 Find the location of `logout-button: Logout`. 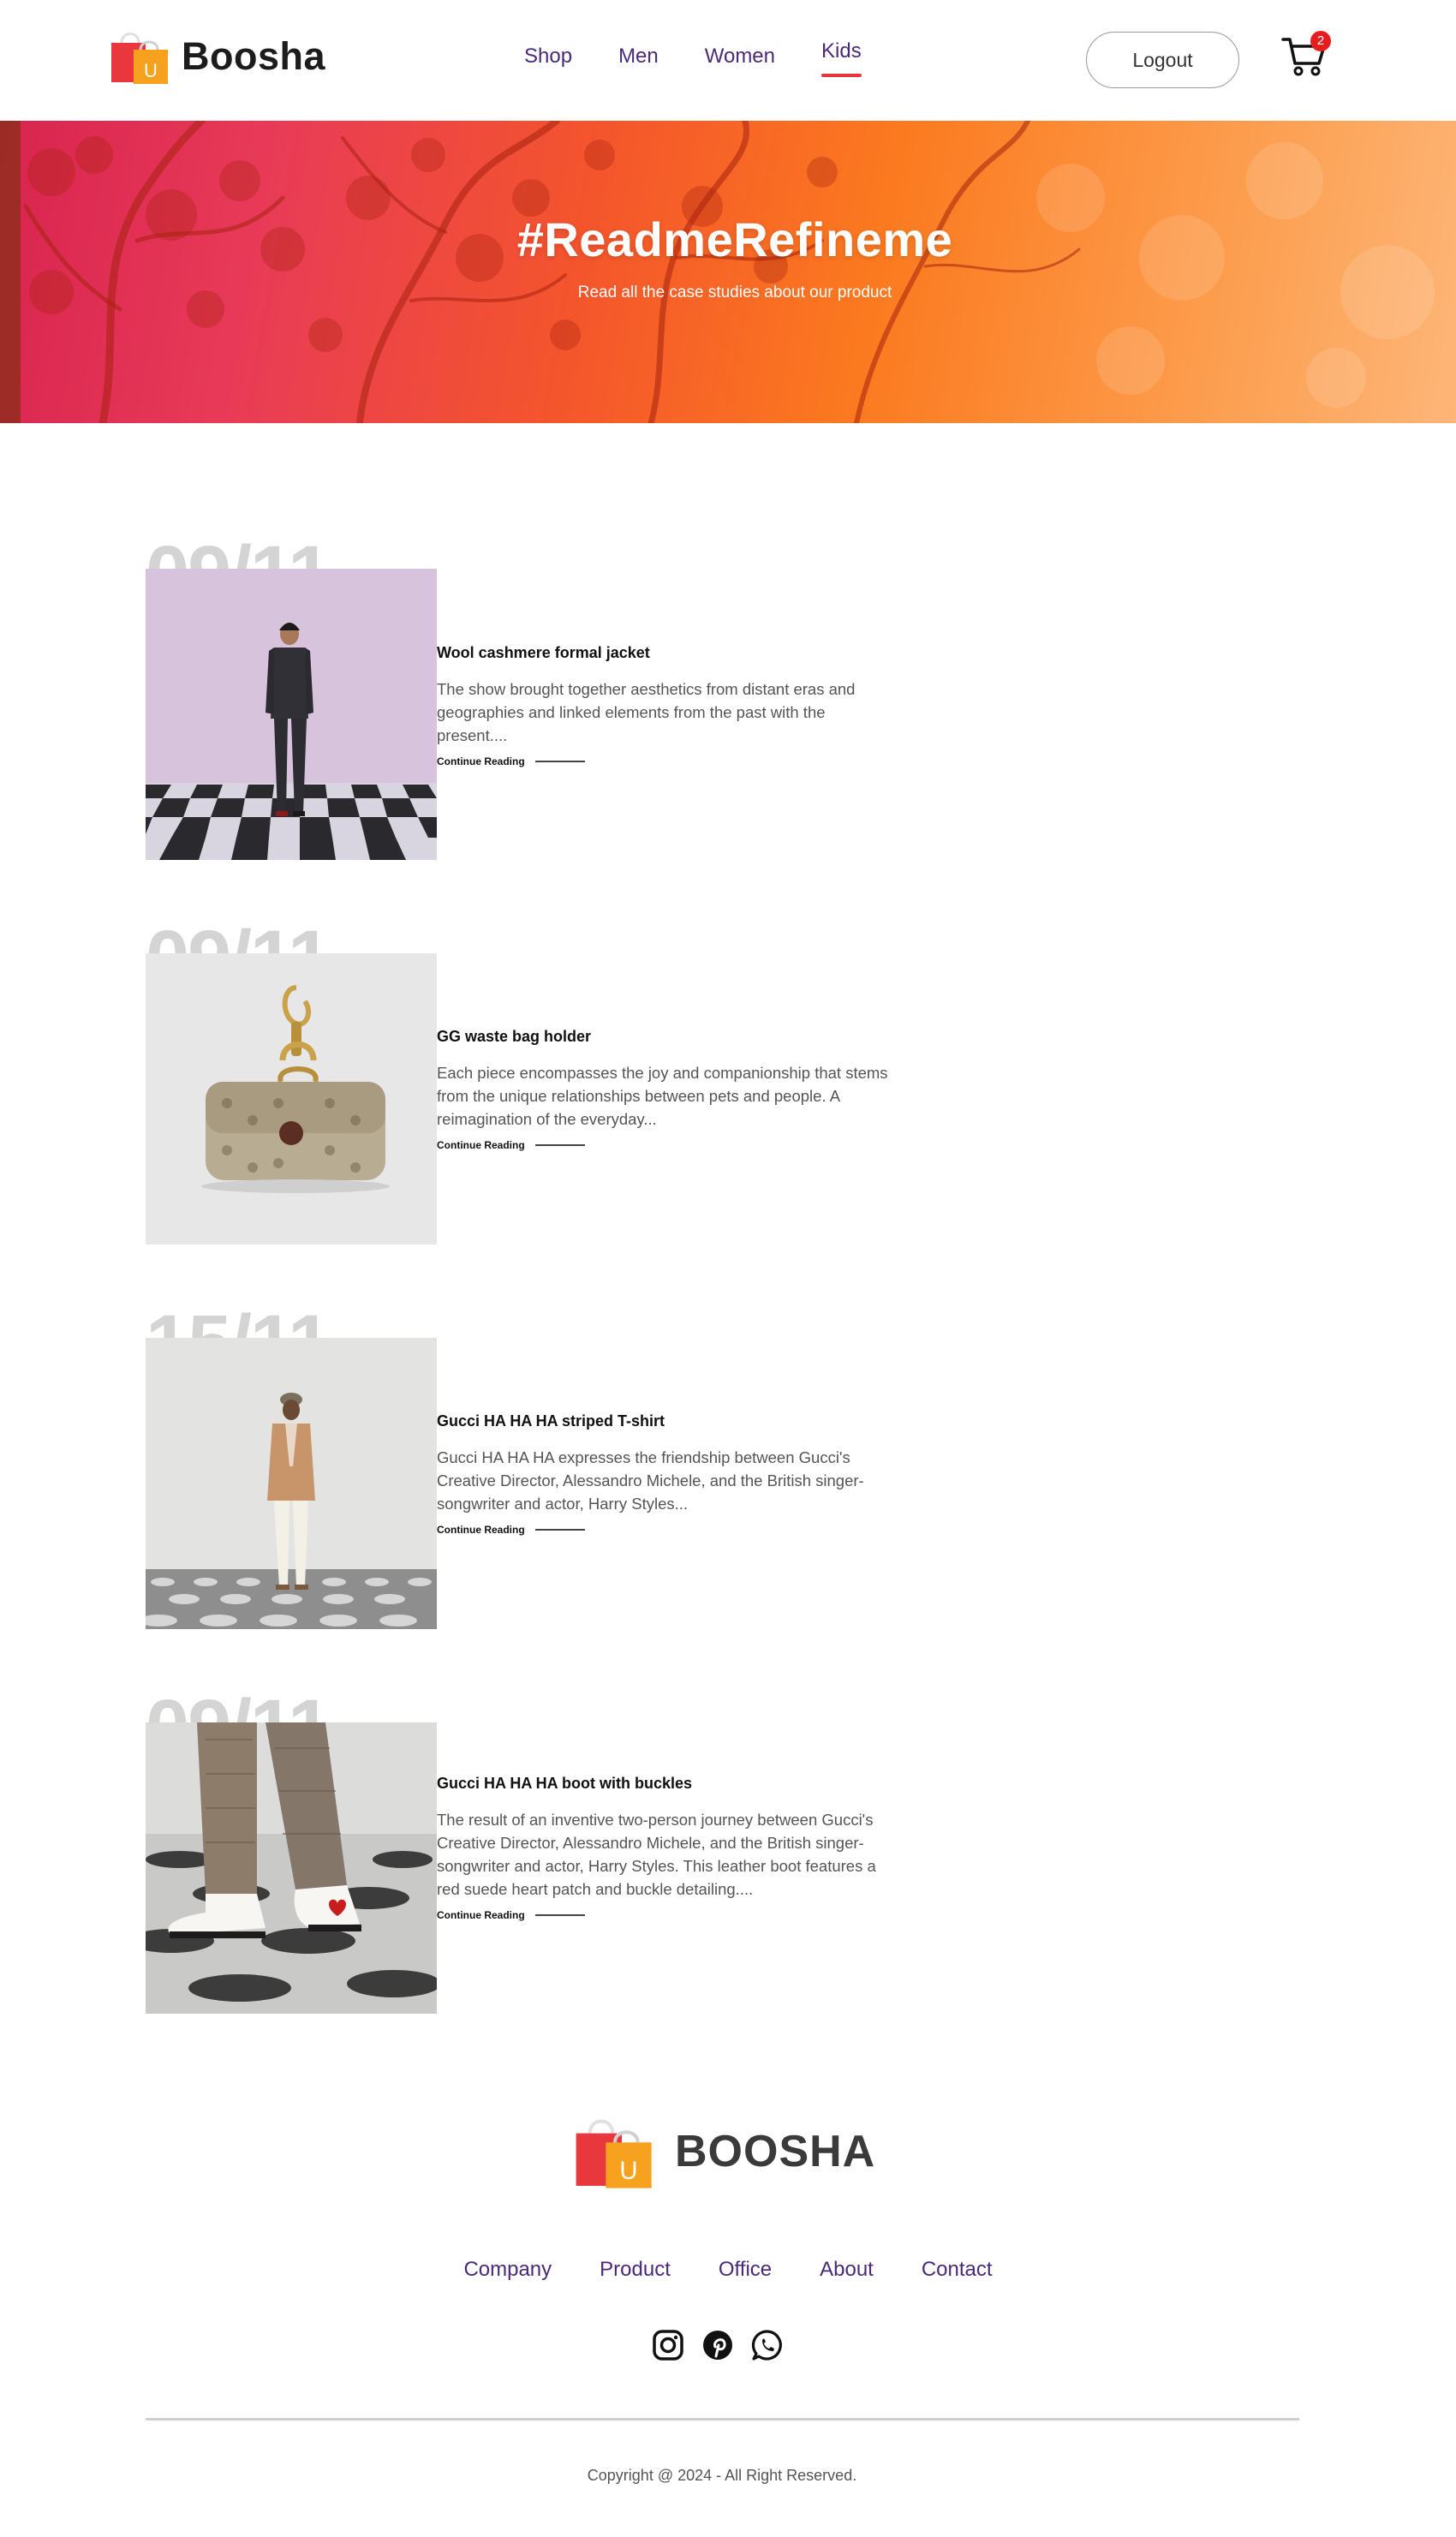

logout-button: Logout is located at coordinates (1162, 60).